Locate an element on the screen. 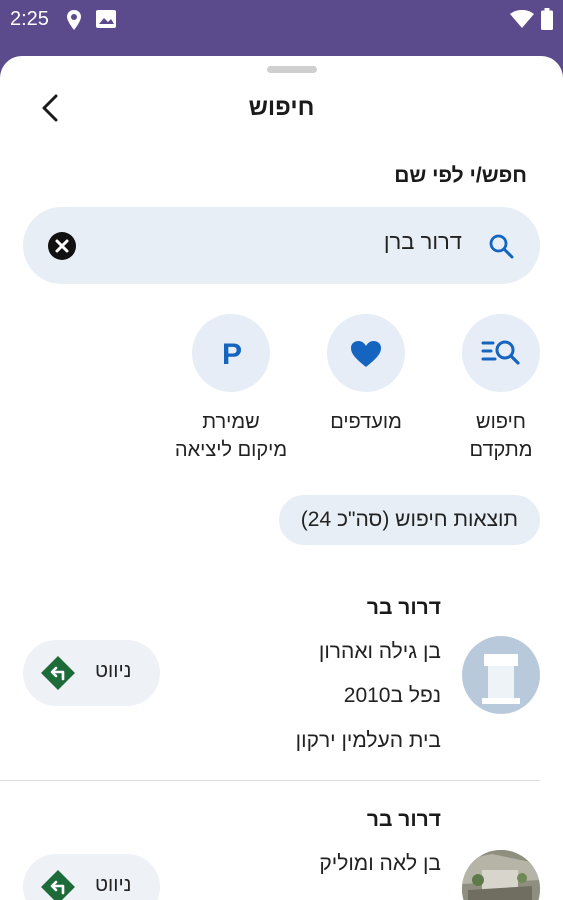 This screenshot has width=563, height=900. advanced-search-button is located at coordinates (501, 353).